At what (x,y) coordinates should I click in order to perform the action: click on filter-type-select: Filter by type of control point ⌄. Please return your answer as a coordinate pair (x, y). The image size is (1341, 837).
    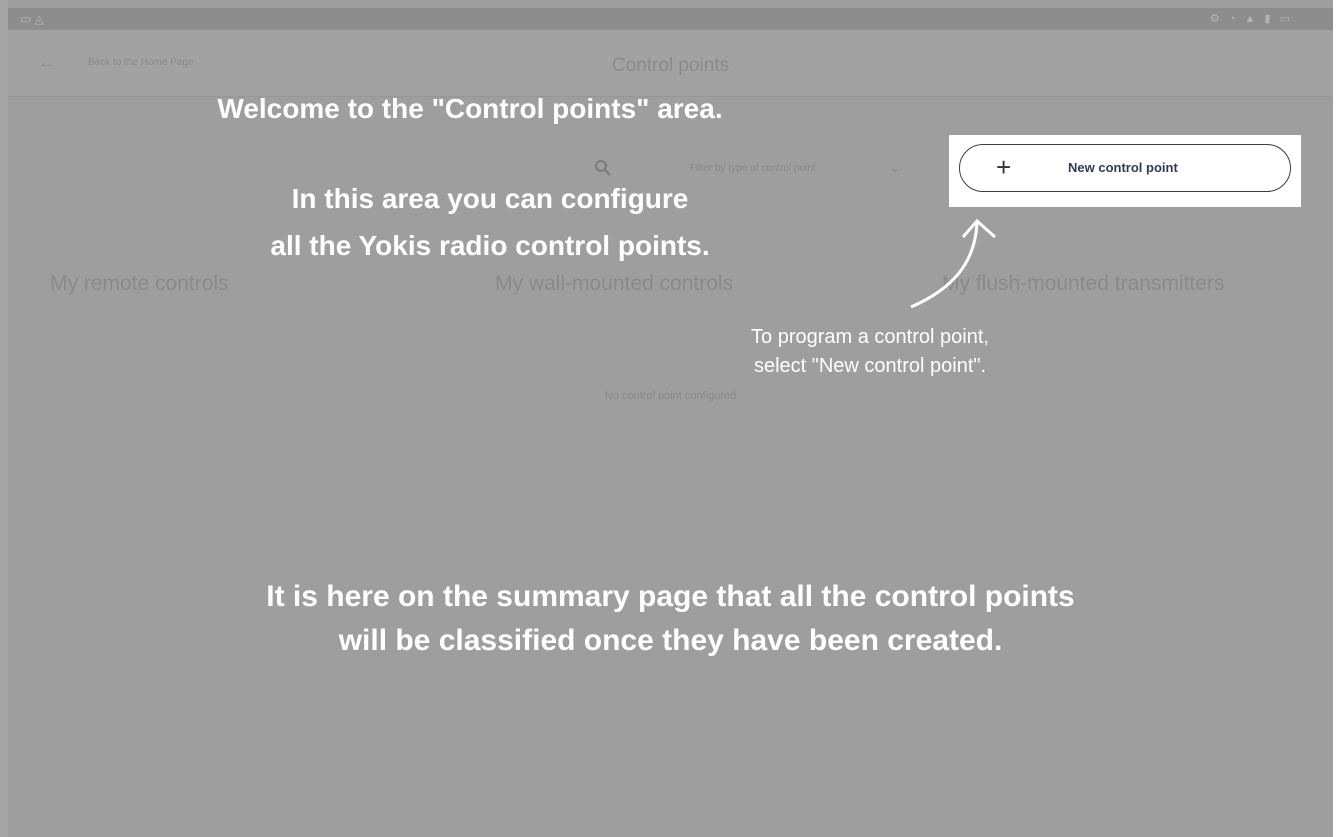
    Looking at the image, I should click on (800, 171).